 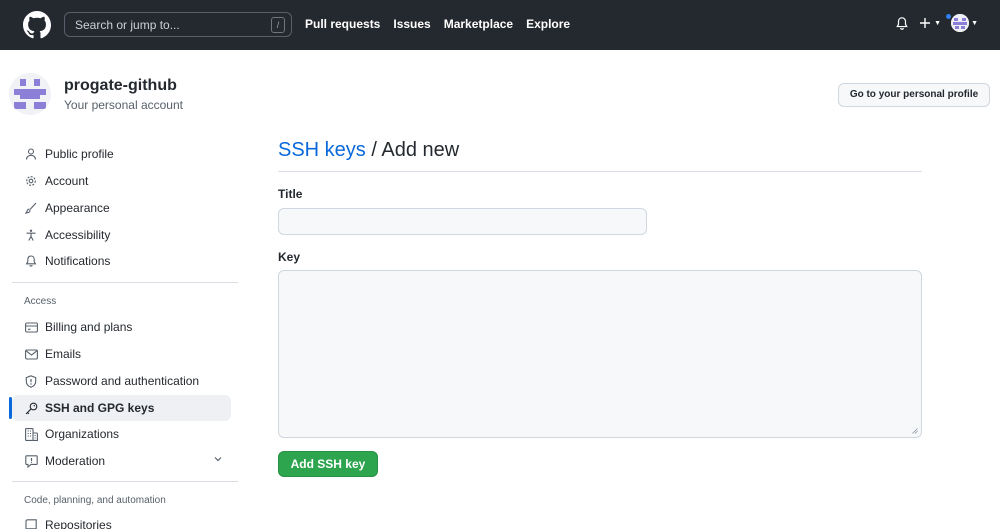 What do you see at coordinates (79, 154) in the screenshot?
I see `sidebar-item-label: Public profile` at bounding box center [79, 154].